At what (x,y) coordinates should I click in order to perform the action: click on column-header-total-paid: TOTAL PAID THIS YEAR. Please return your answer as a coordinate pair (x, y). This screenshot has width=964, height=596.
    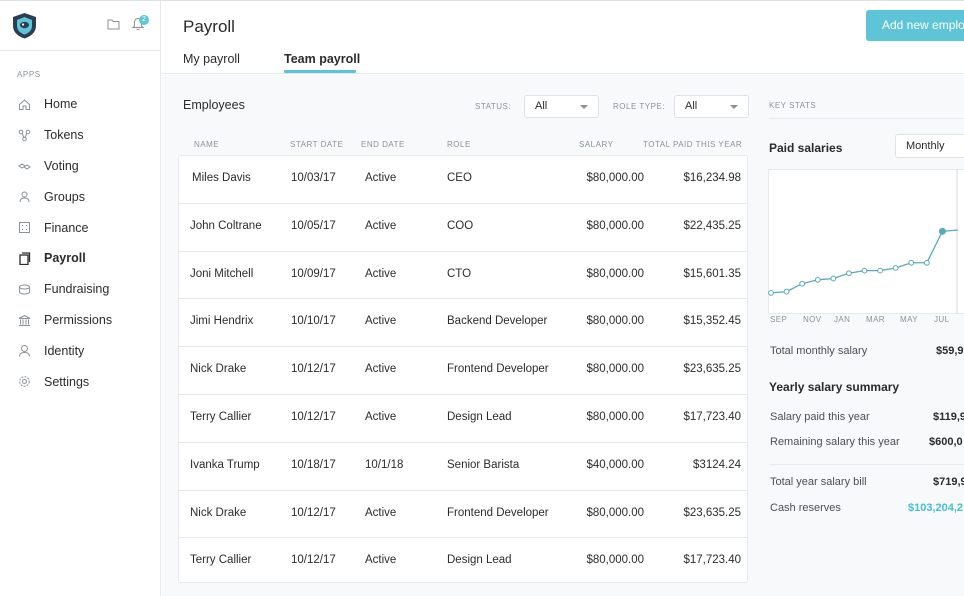
    Looking at the image, I should click on (692, 144).